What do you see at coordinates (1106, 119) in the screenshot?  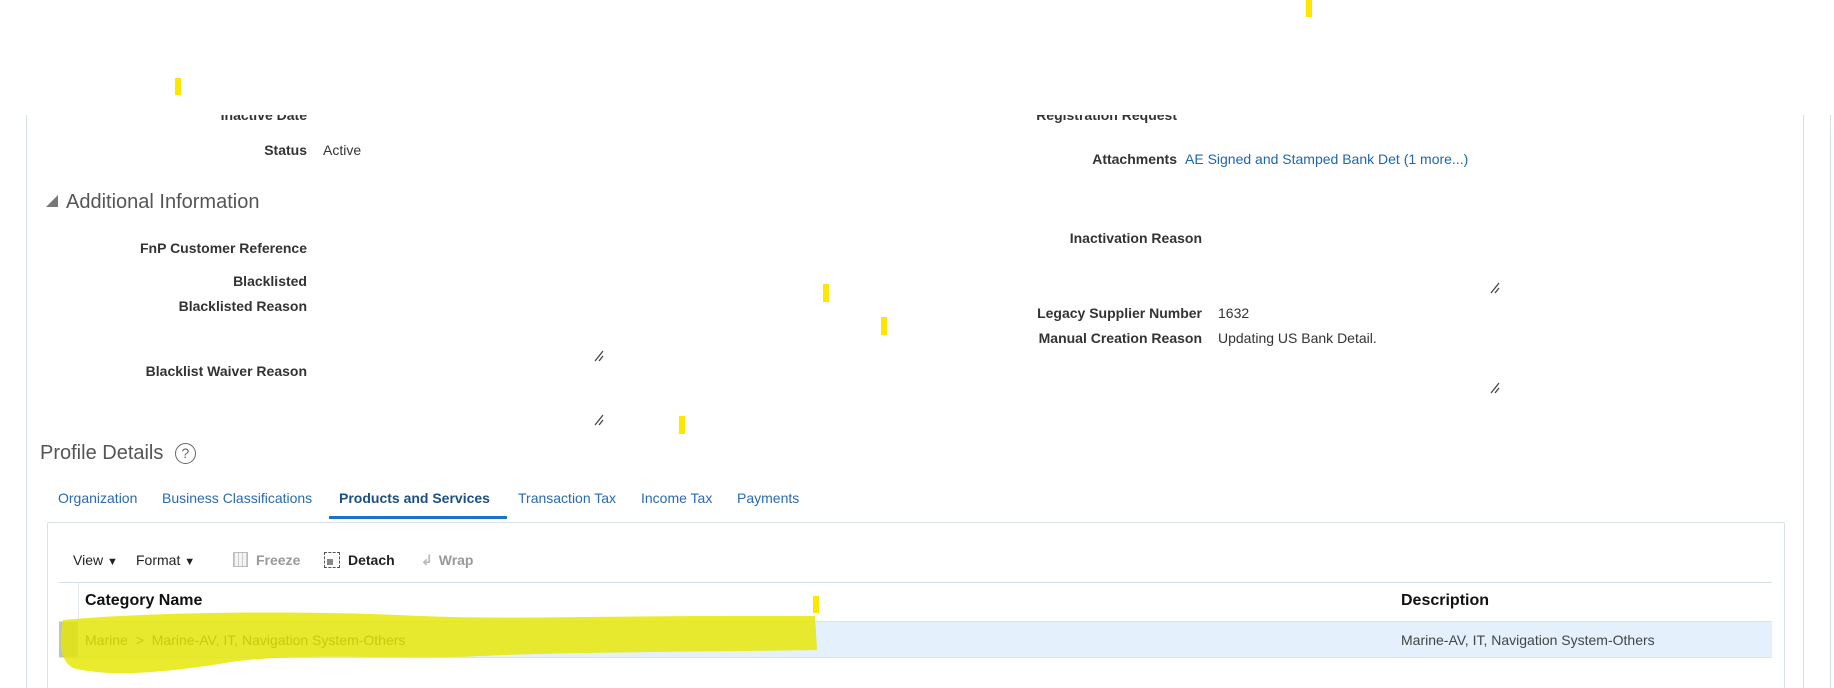 I see `registration-request-label: Registration Request` at bounding box center [1106, 119].